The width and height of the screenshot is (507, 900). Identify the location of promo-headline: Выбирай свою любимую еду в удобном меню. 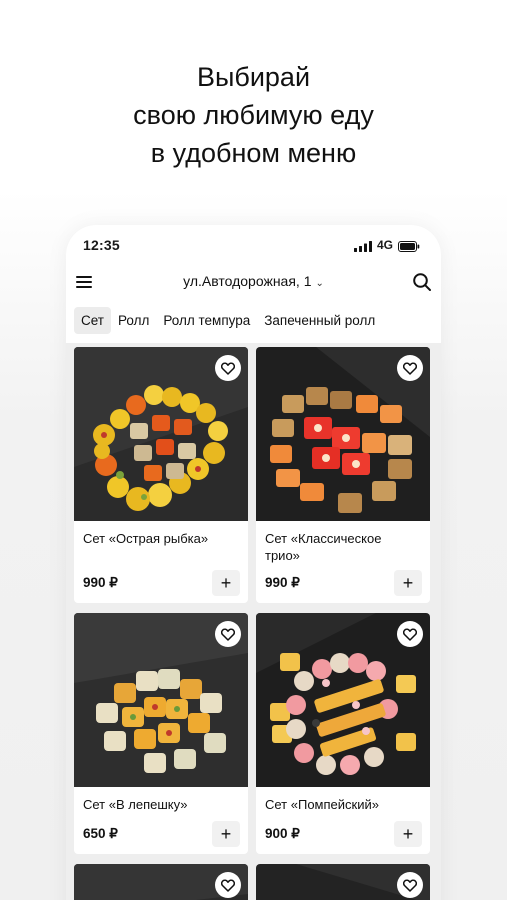
(253, 115).